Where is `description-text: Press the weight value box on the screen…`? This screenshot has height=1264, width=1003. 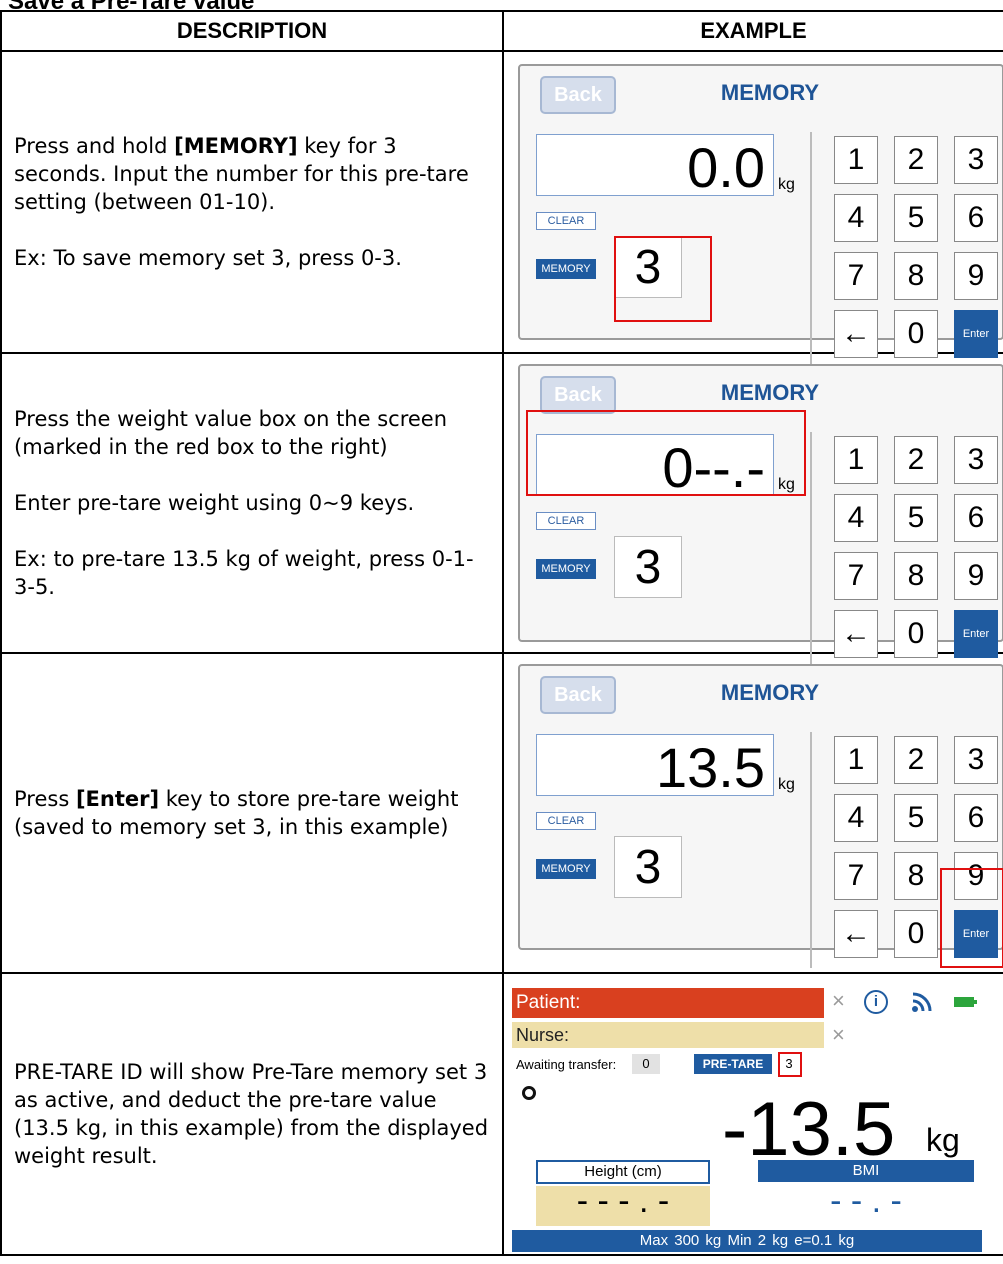
description-text: Press the weight value box on the screen… is located at coordinates (231, 433).